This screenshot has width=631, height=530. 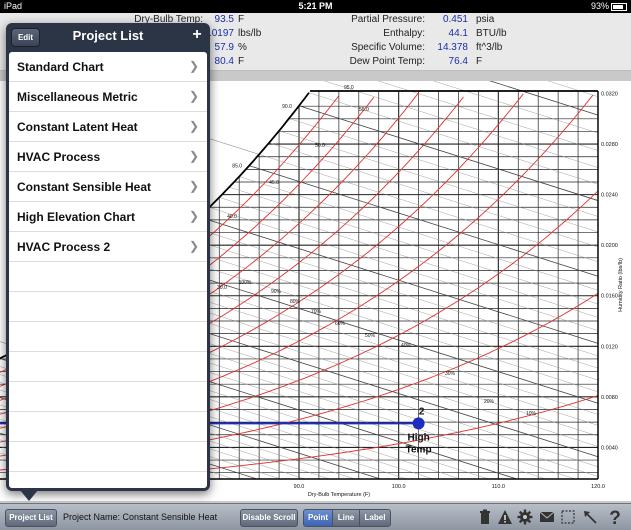 What do you see at coordinates (77, 97) in the screenshot?
I see `list-item-label: Miscellaneous Metric` at bounding box center [77, 97].